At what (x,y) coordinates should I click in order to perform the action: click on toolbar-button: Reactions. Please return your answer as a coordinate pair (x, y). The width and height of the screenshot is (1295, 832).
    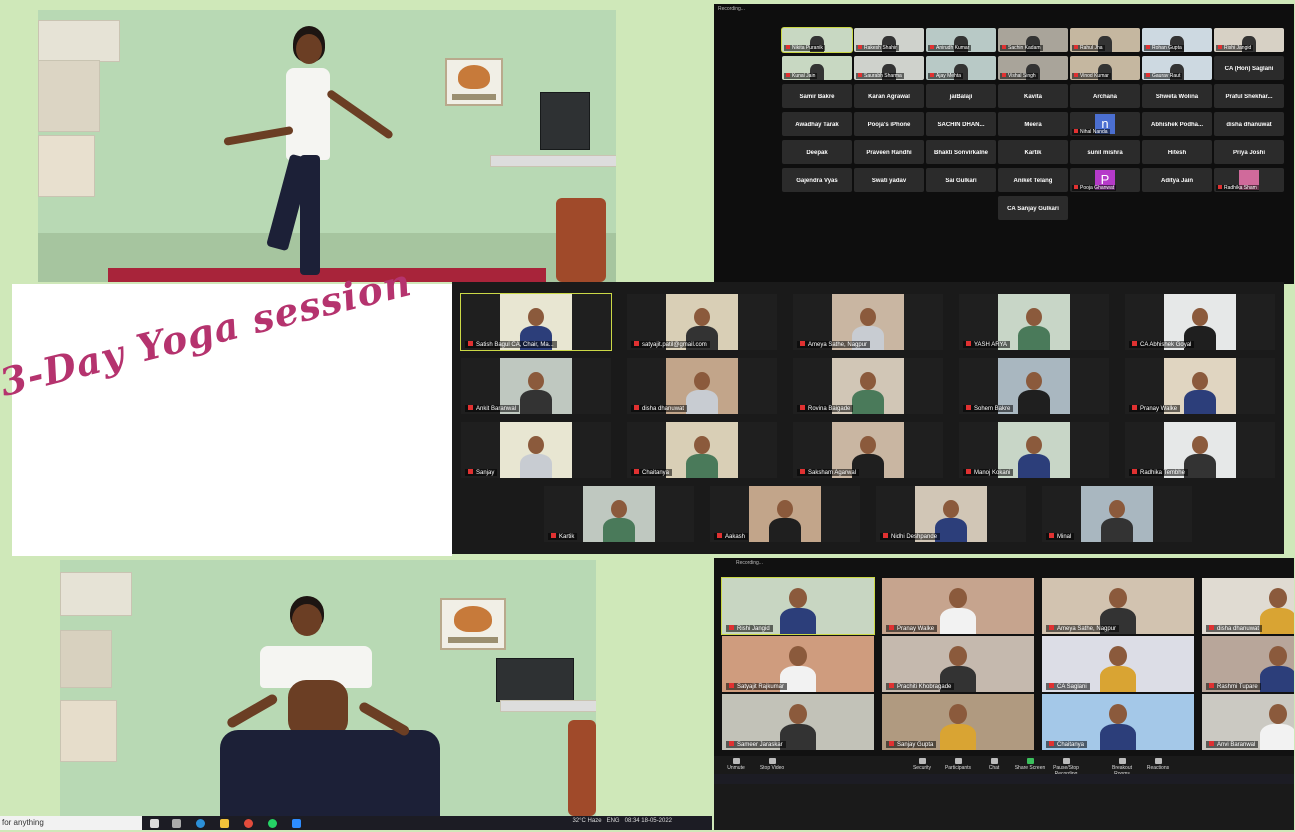
    Looking at the image, I should click on (1158, 764).